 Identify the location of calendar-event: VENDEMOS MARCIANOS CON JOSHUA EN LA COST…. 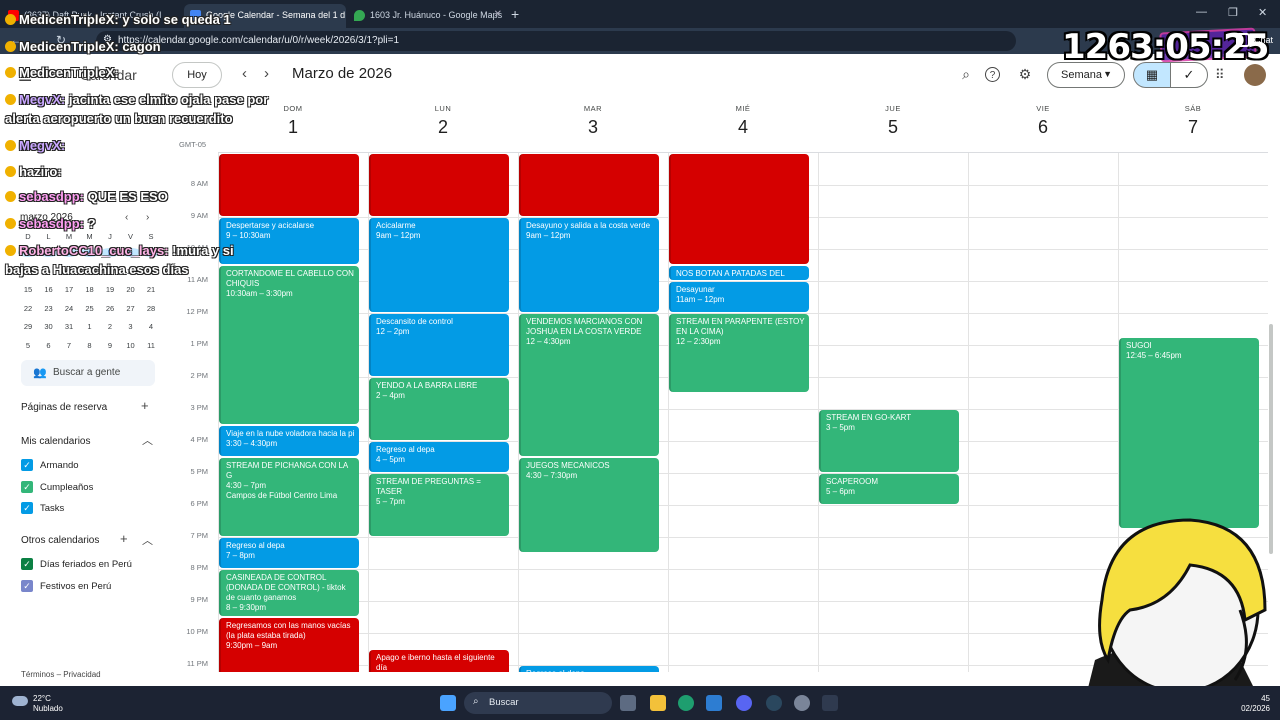
(589, 385).